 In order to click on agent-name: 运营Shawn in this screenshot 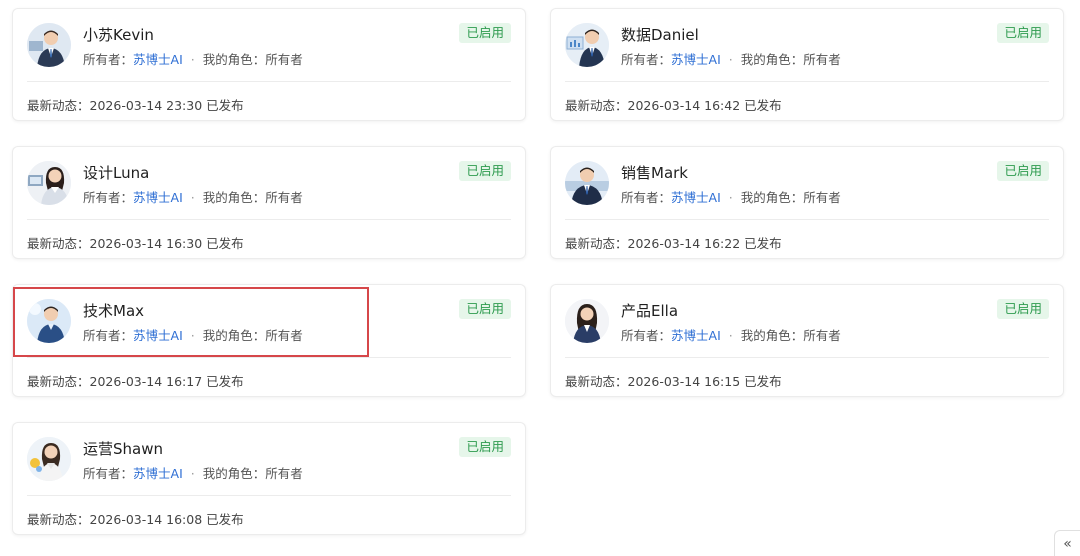, I will do `click(123, 449)`.